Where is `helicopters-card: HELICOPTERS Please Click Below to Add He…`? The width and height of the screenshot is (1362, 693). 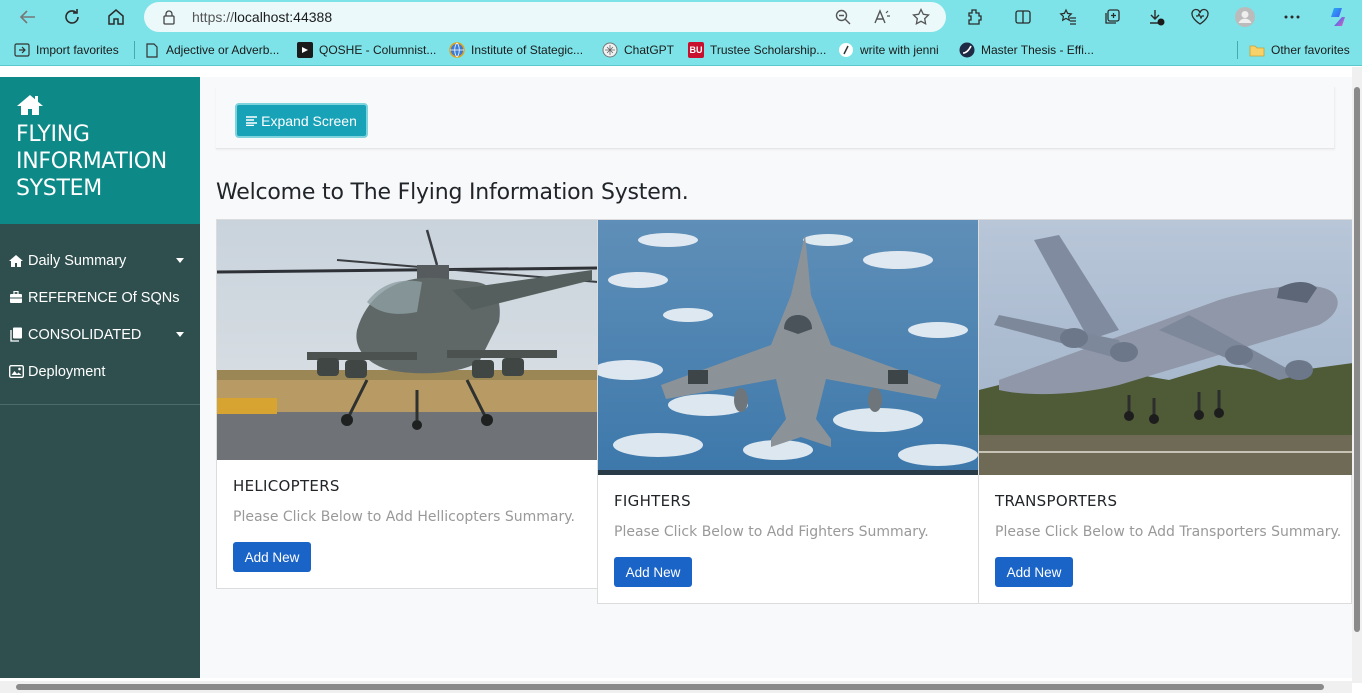
helicopters-card: HELICOPTERS Please Click Below to Add He… is located at coordinates (407, 404).